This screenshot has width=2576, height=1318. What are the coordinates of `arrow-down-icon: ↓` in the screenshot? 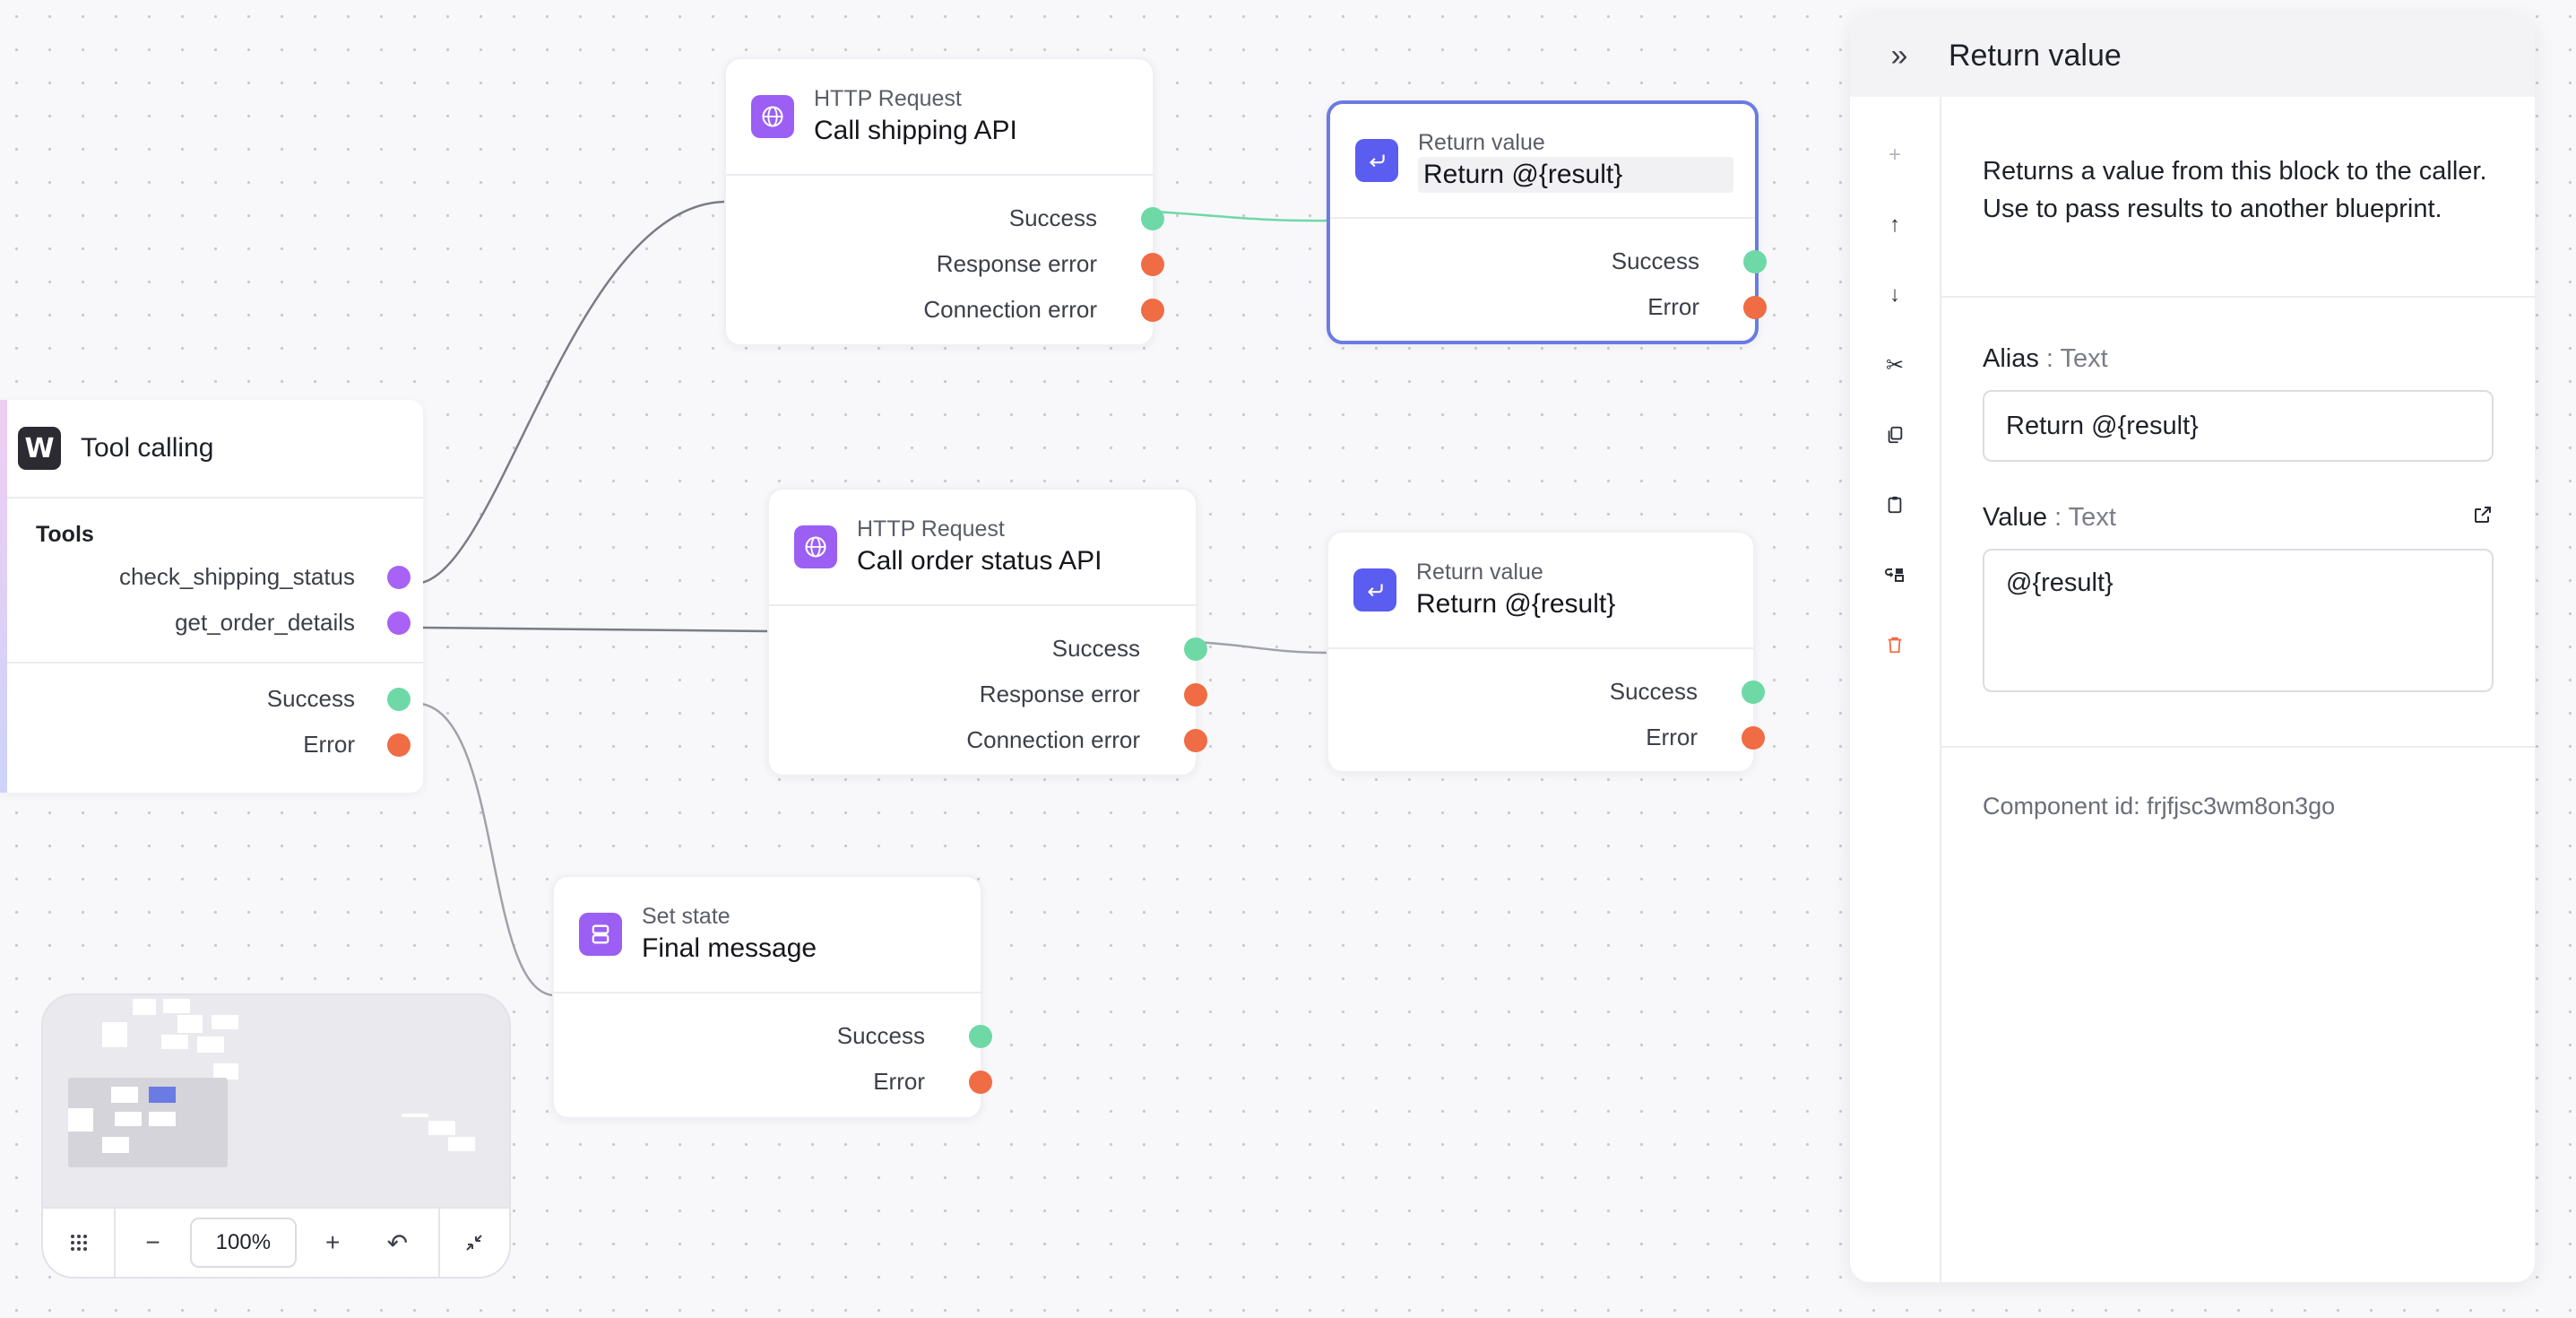 It's located at (1895, 295).